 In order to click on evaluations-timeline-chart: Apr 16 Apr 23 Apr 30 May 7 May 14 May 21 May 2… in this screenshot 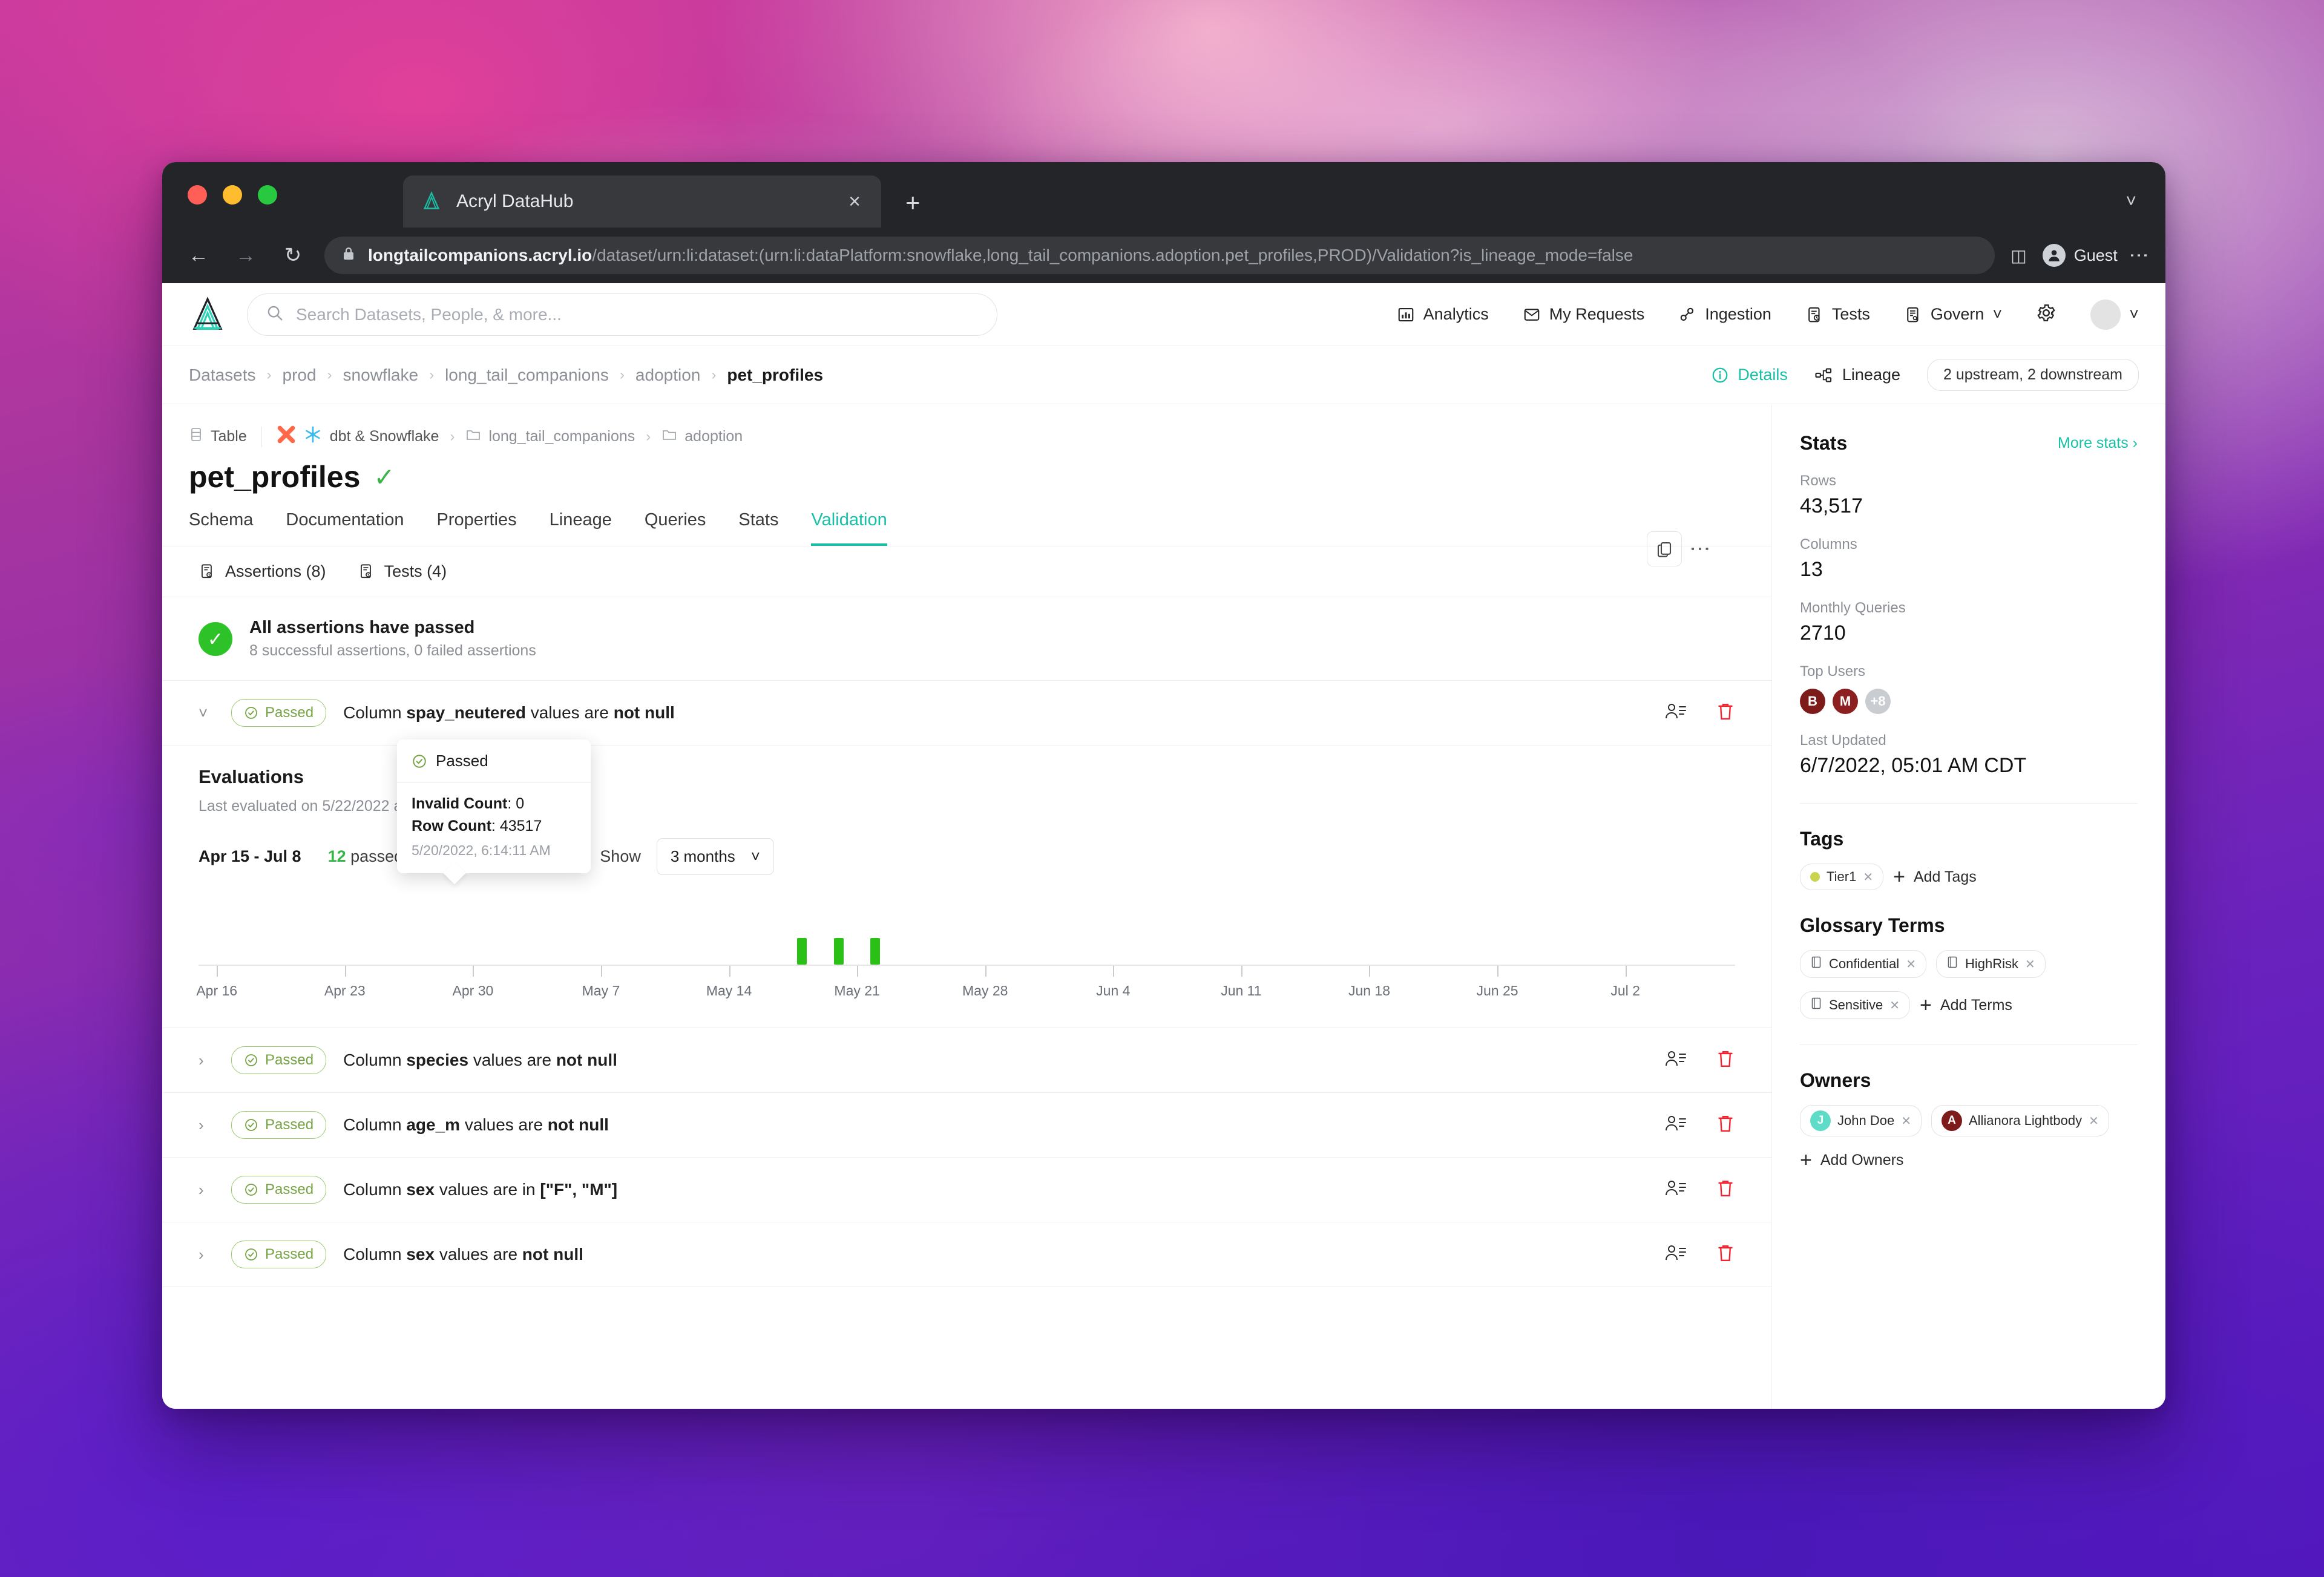, I will do `click(965, 954)`.